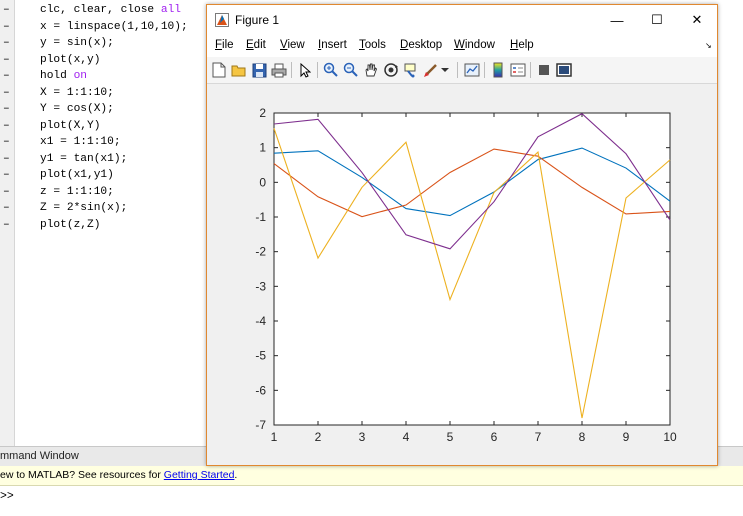 The image size is (743, 516). Describe the element at coordinates (259, 70) in the screenshot. I see `save-icon` at that location.